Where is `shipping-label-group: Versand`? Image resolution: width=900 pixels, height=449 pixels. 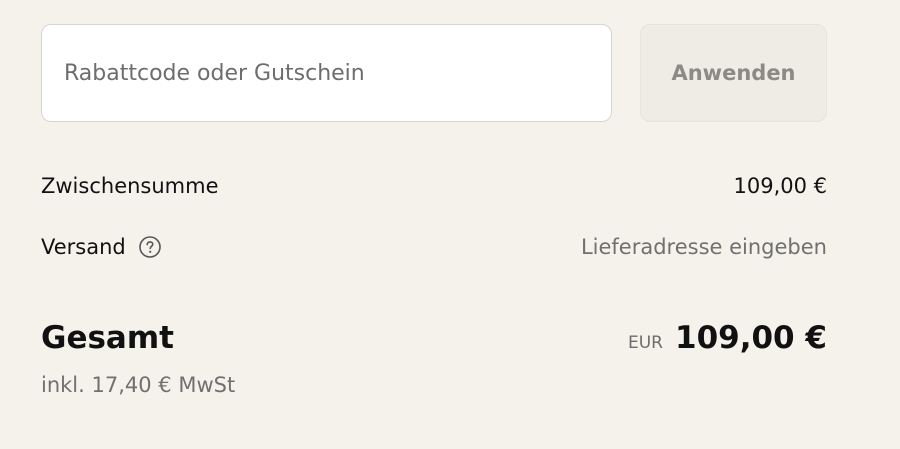 shipping-label-group: Versand is located at coordinates (101, 247).